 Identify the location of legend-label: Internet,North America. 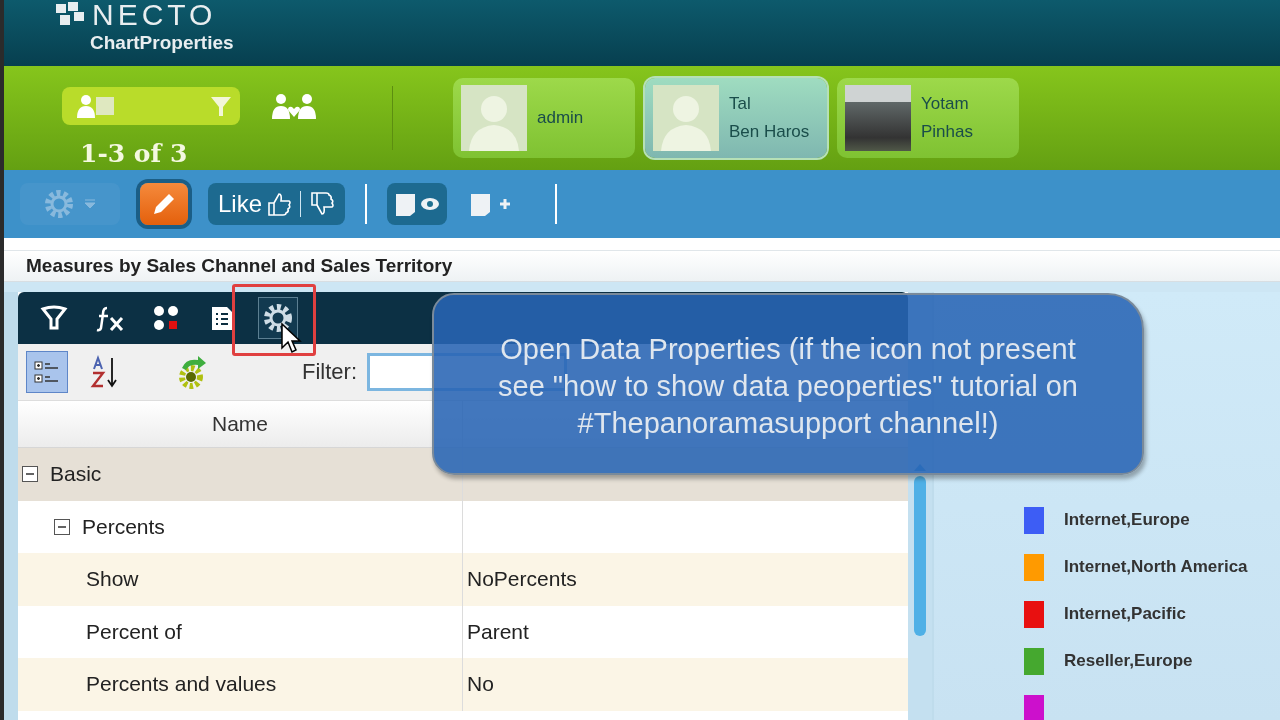
(1156, 567).